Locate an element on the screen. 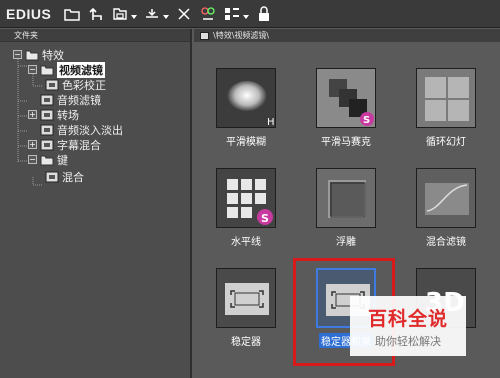 This screenshot has width=500, height=378. effect-horizontal-lines: S 水平线 is located at coordinates (246, 208).